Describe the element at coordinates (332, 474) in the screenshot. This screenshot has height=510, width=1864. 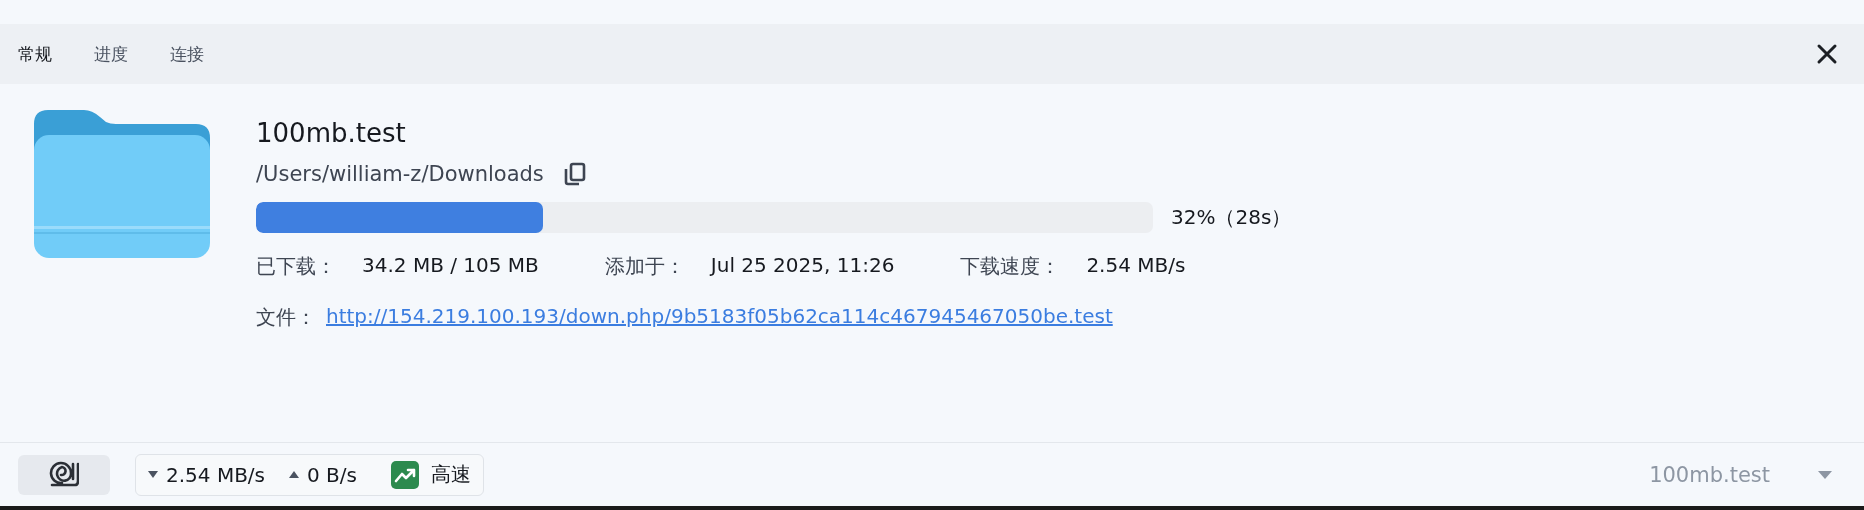
I see `upload-speed: 0 B/s` at that location.